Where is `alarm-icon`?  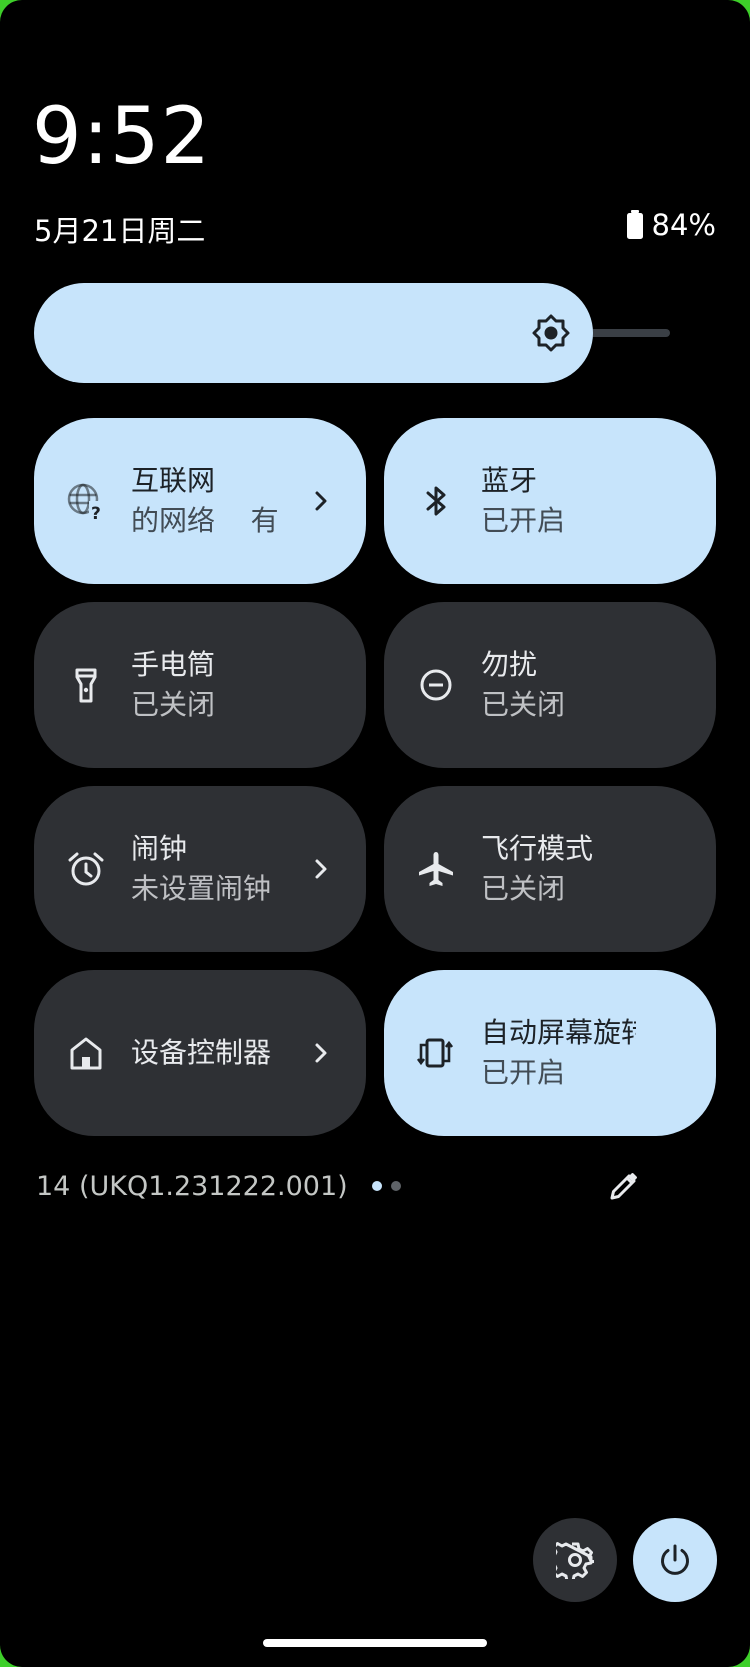 alarm-icon is located at coordinates (86, 869).